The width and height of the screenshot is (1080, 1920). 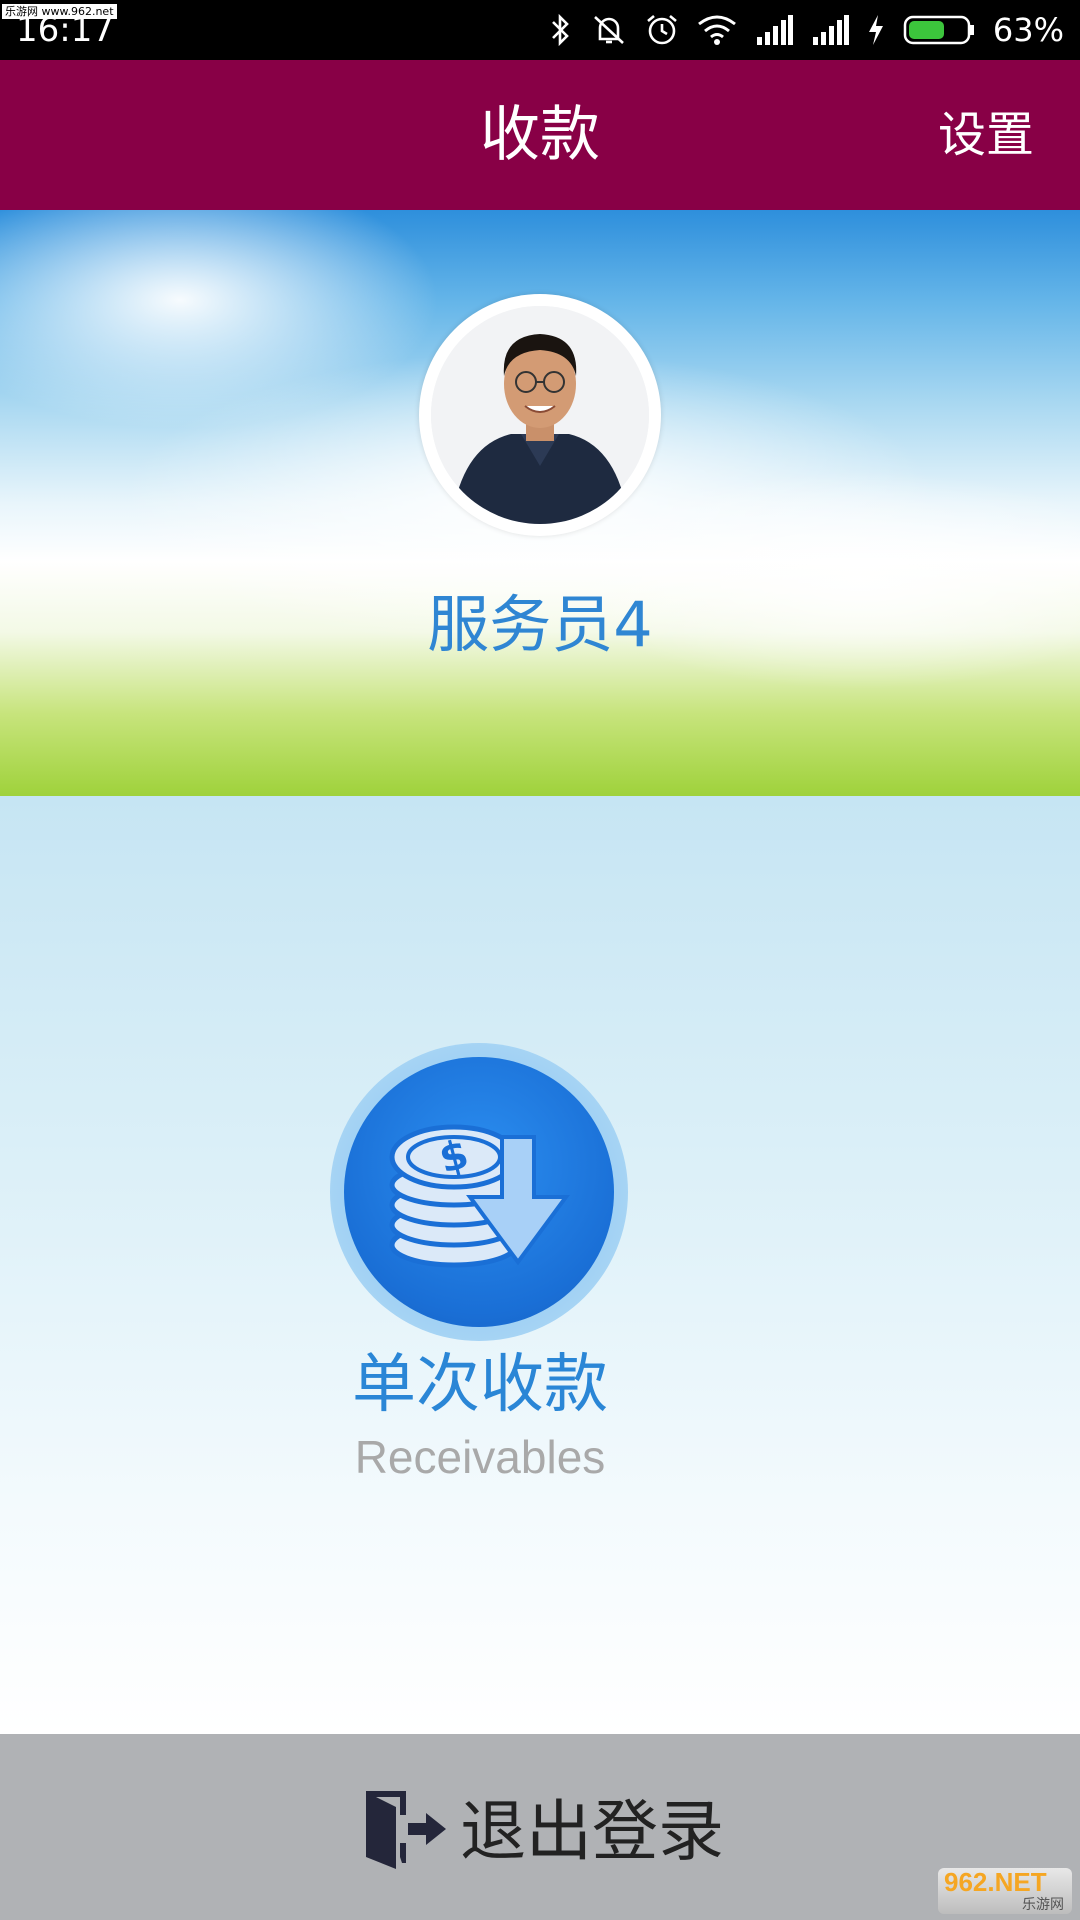 I want to click on settings-button: 设置, so click(x=986, y=135).